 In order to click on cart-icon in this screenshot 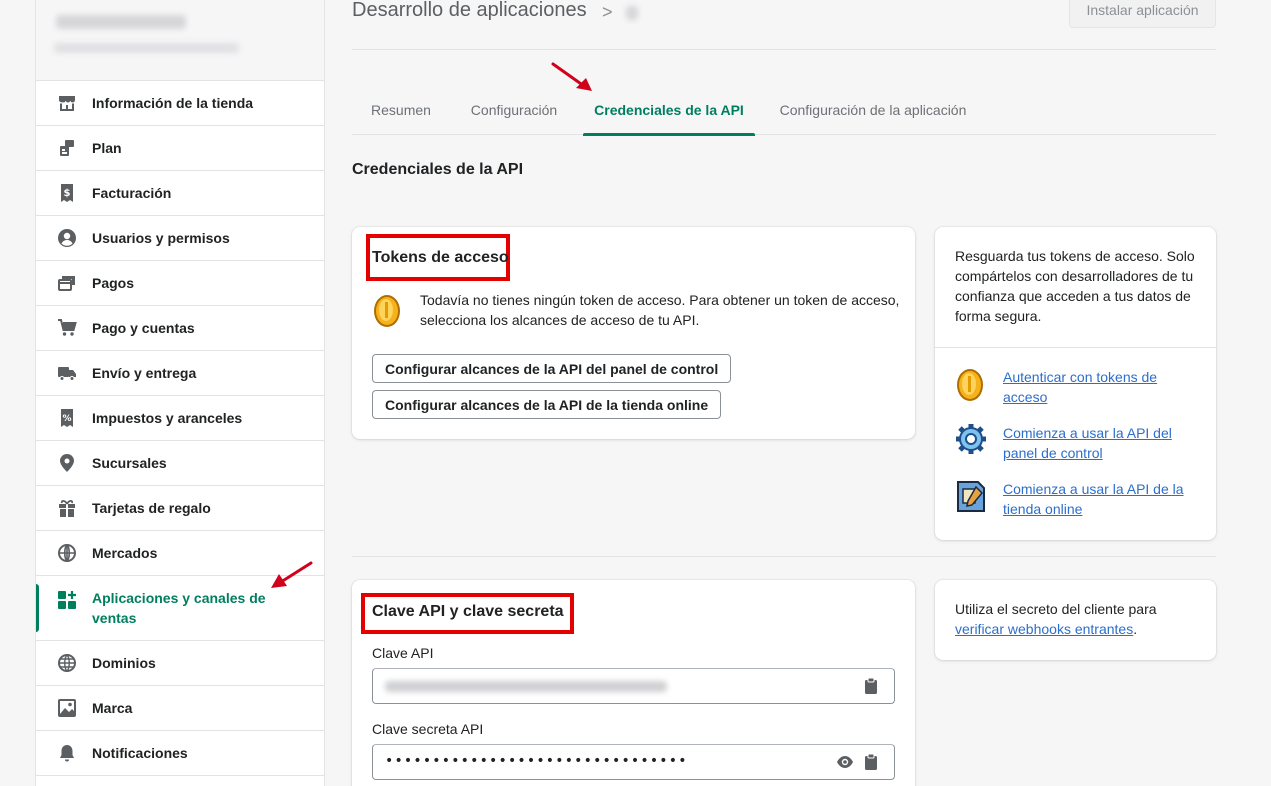, I will do `click(67, 328)`.